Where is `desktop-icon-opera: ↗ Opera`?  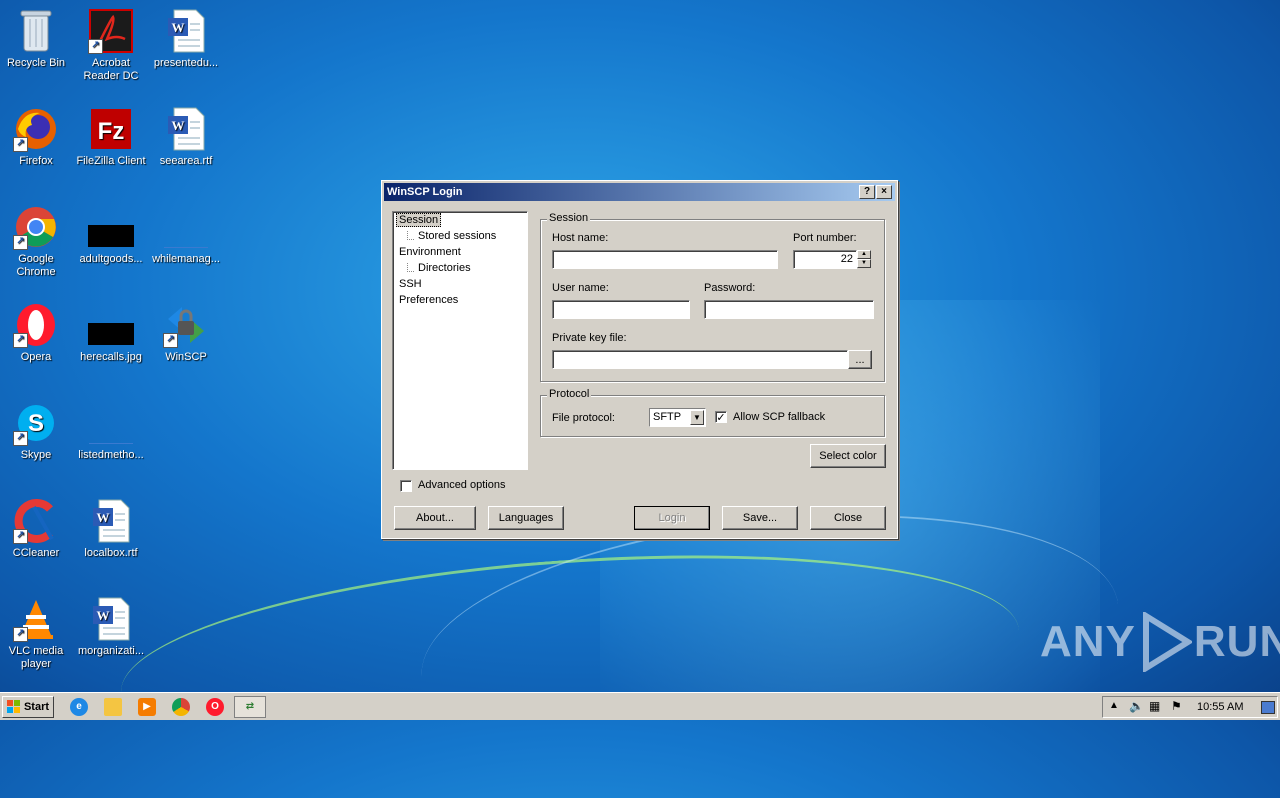 desktop-icon-opera: ↗ Opera is located at coordinates (36, 330).